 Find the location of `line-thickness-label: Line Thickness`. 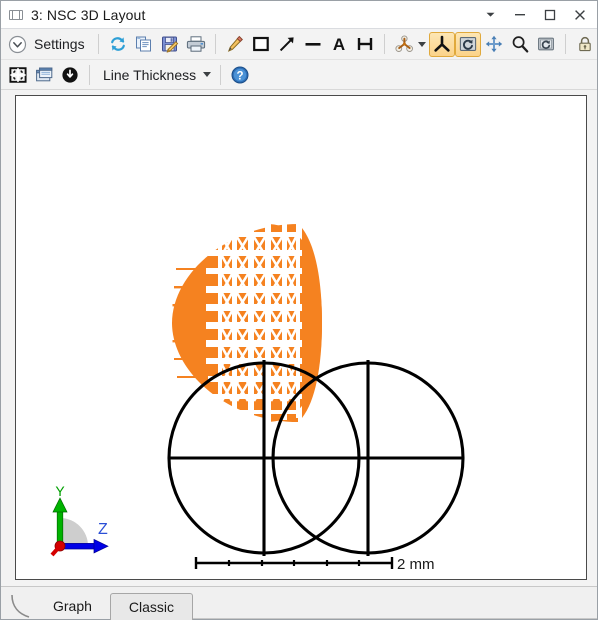

line-thickness-label: Line Thickness is located at coordinates (150, 74).